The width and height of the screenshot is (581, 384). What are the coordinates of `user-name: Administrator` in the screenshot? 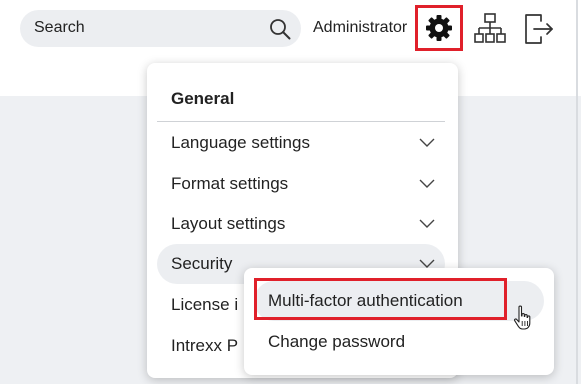 It's located at (360, 28).